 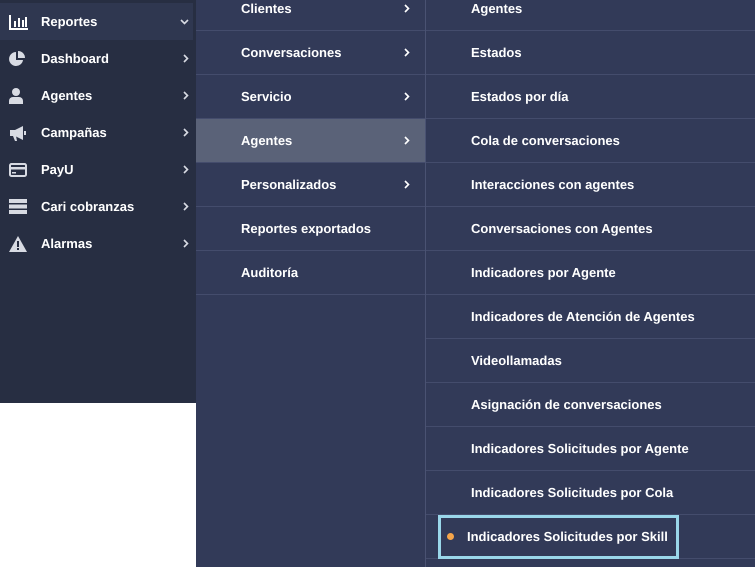 I want to click on report-item: Conversaciones con Agentes, so click(x=545, y=228).